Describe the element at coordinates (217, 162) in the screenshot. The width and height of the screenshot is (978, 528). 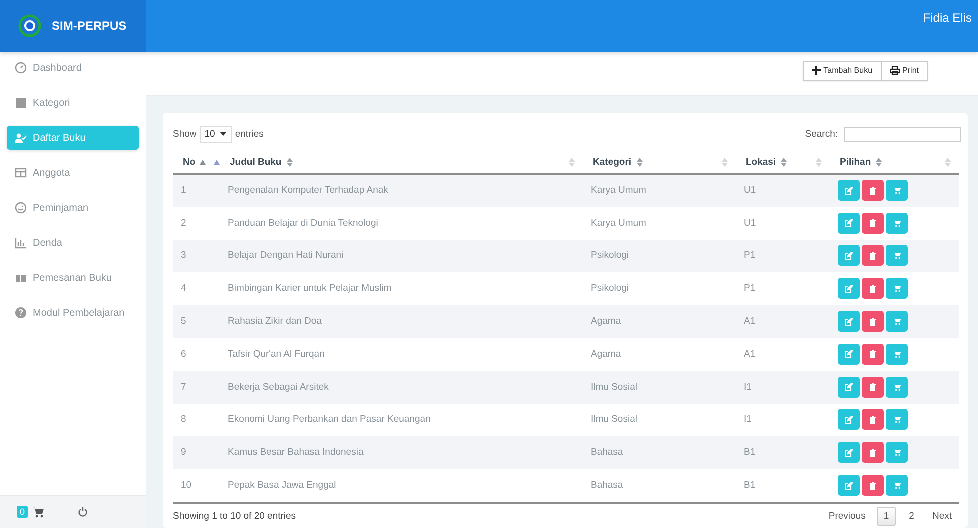
I see `sort-up-icon` at that location.